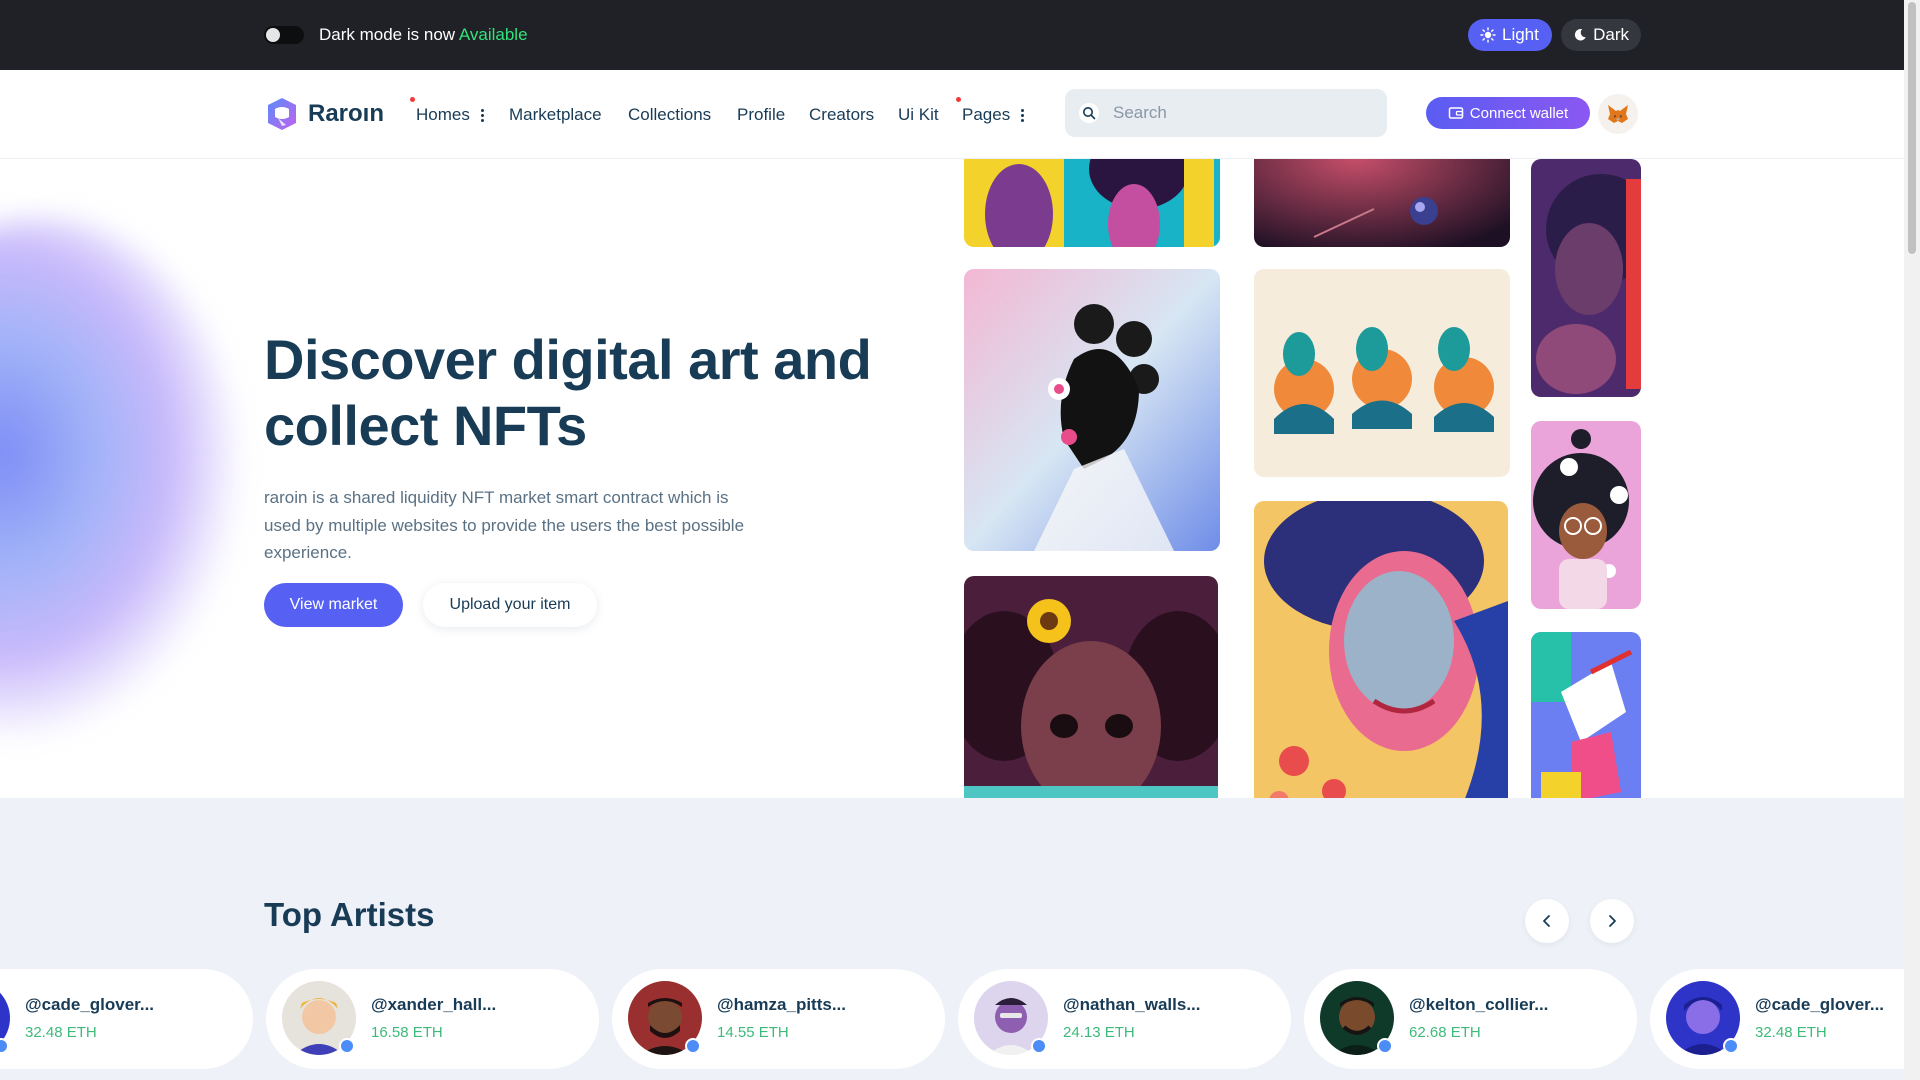 The height and width of the screenshot is (1080, 1920). I want to click on raroin-logo-icon, so click(282, 114).